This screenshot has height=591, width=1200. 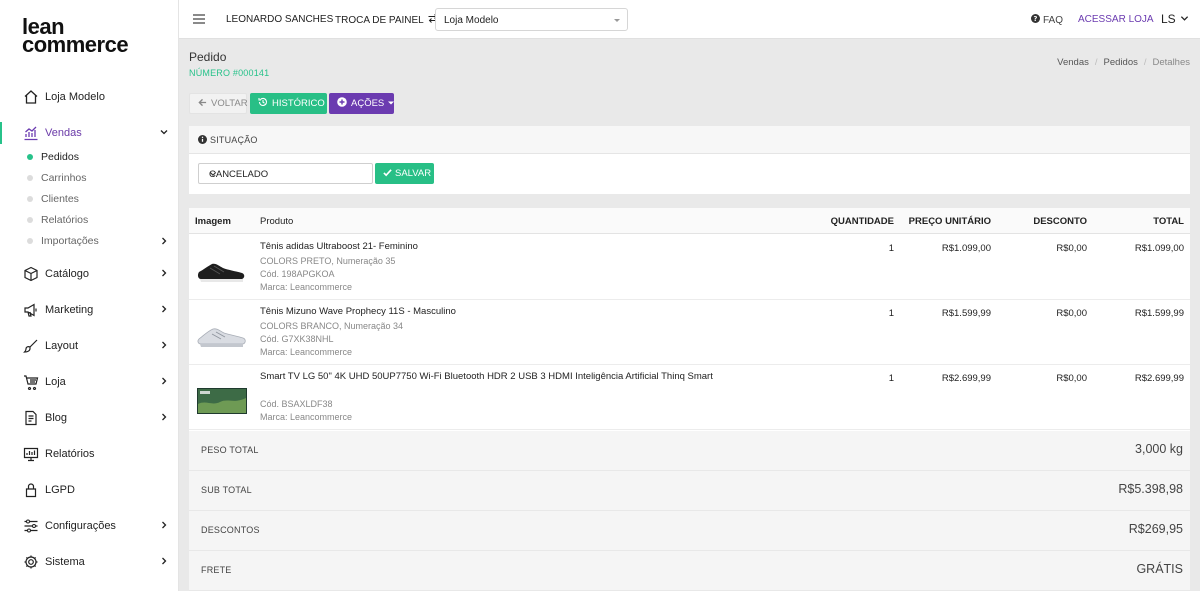 What do you see at coordinates (1116, 19) in the screenshot?
I see `access-store-link: ACESSAR LOJA` at bounding box center [1116, 19].